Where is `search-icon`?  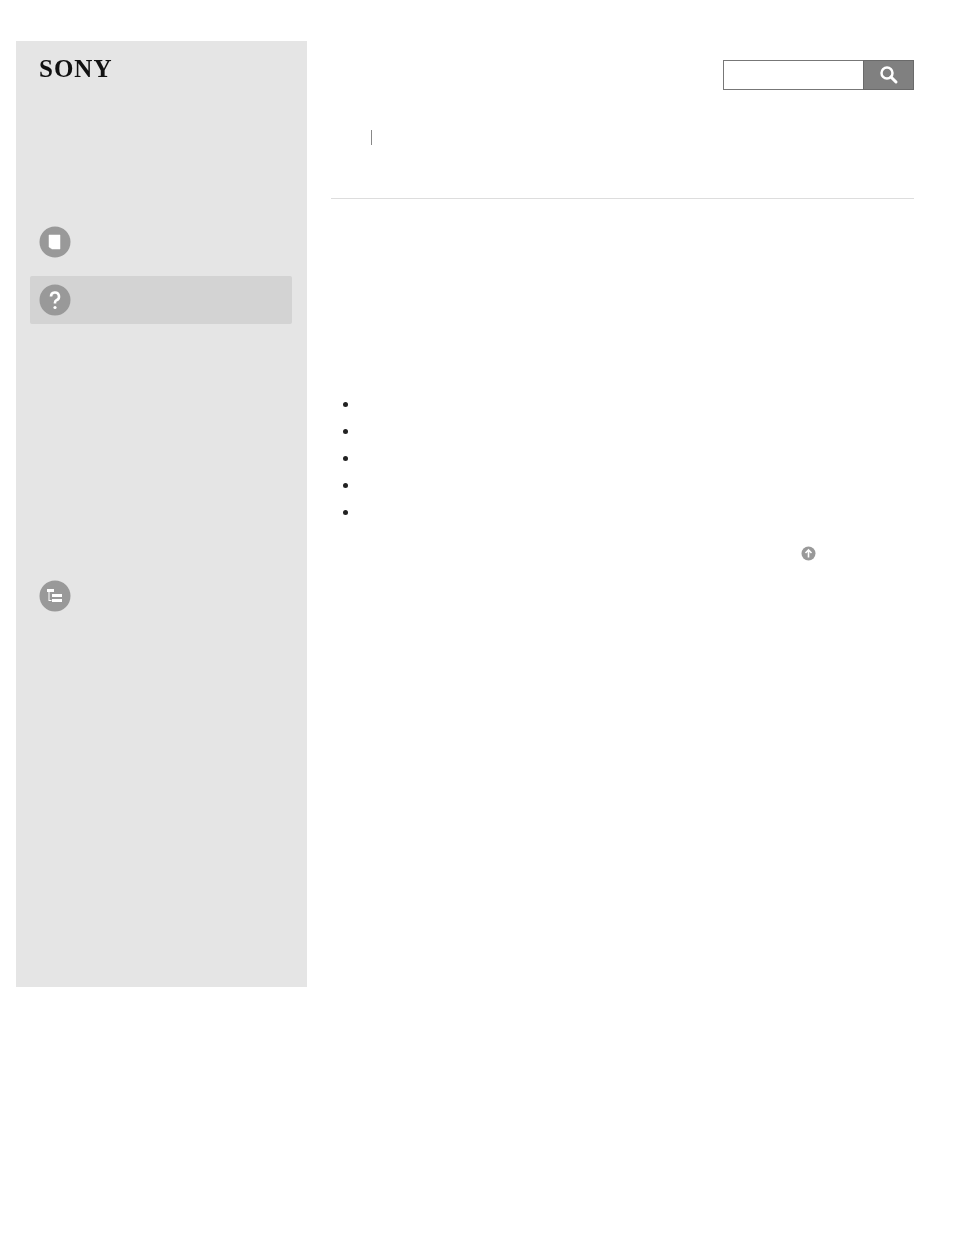
search-icon is located at coordinates (888, 75).